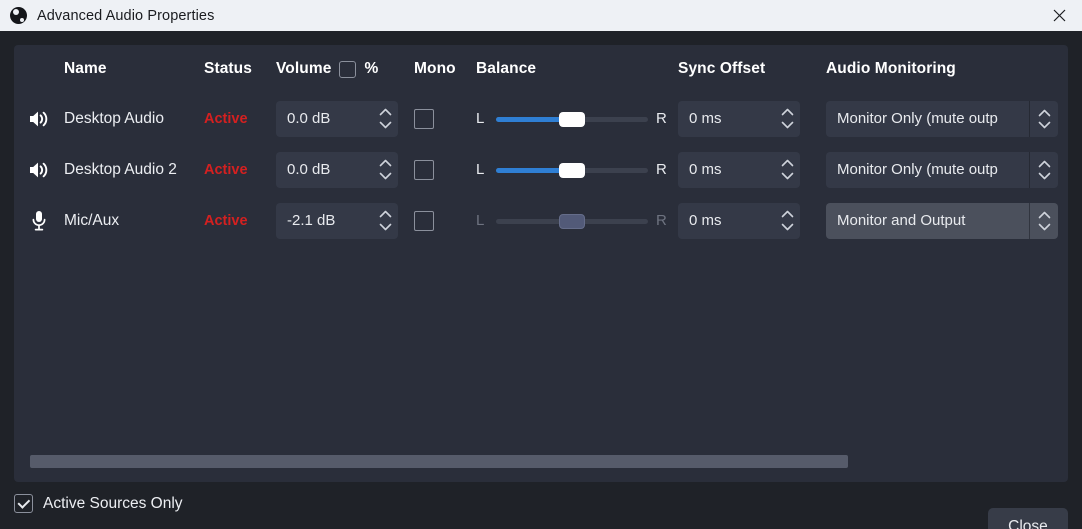 The image size is (1082, 529). Describe the element at coordinates (901, 220) in the screenshot. I see `audio-monitoring-value: Monitor and Output` at that location.